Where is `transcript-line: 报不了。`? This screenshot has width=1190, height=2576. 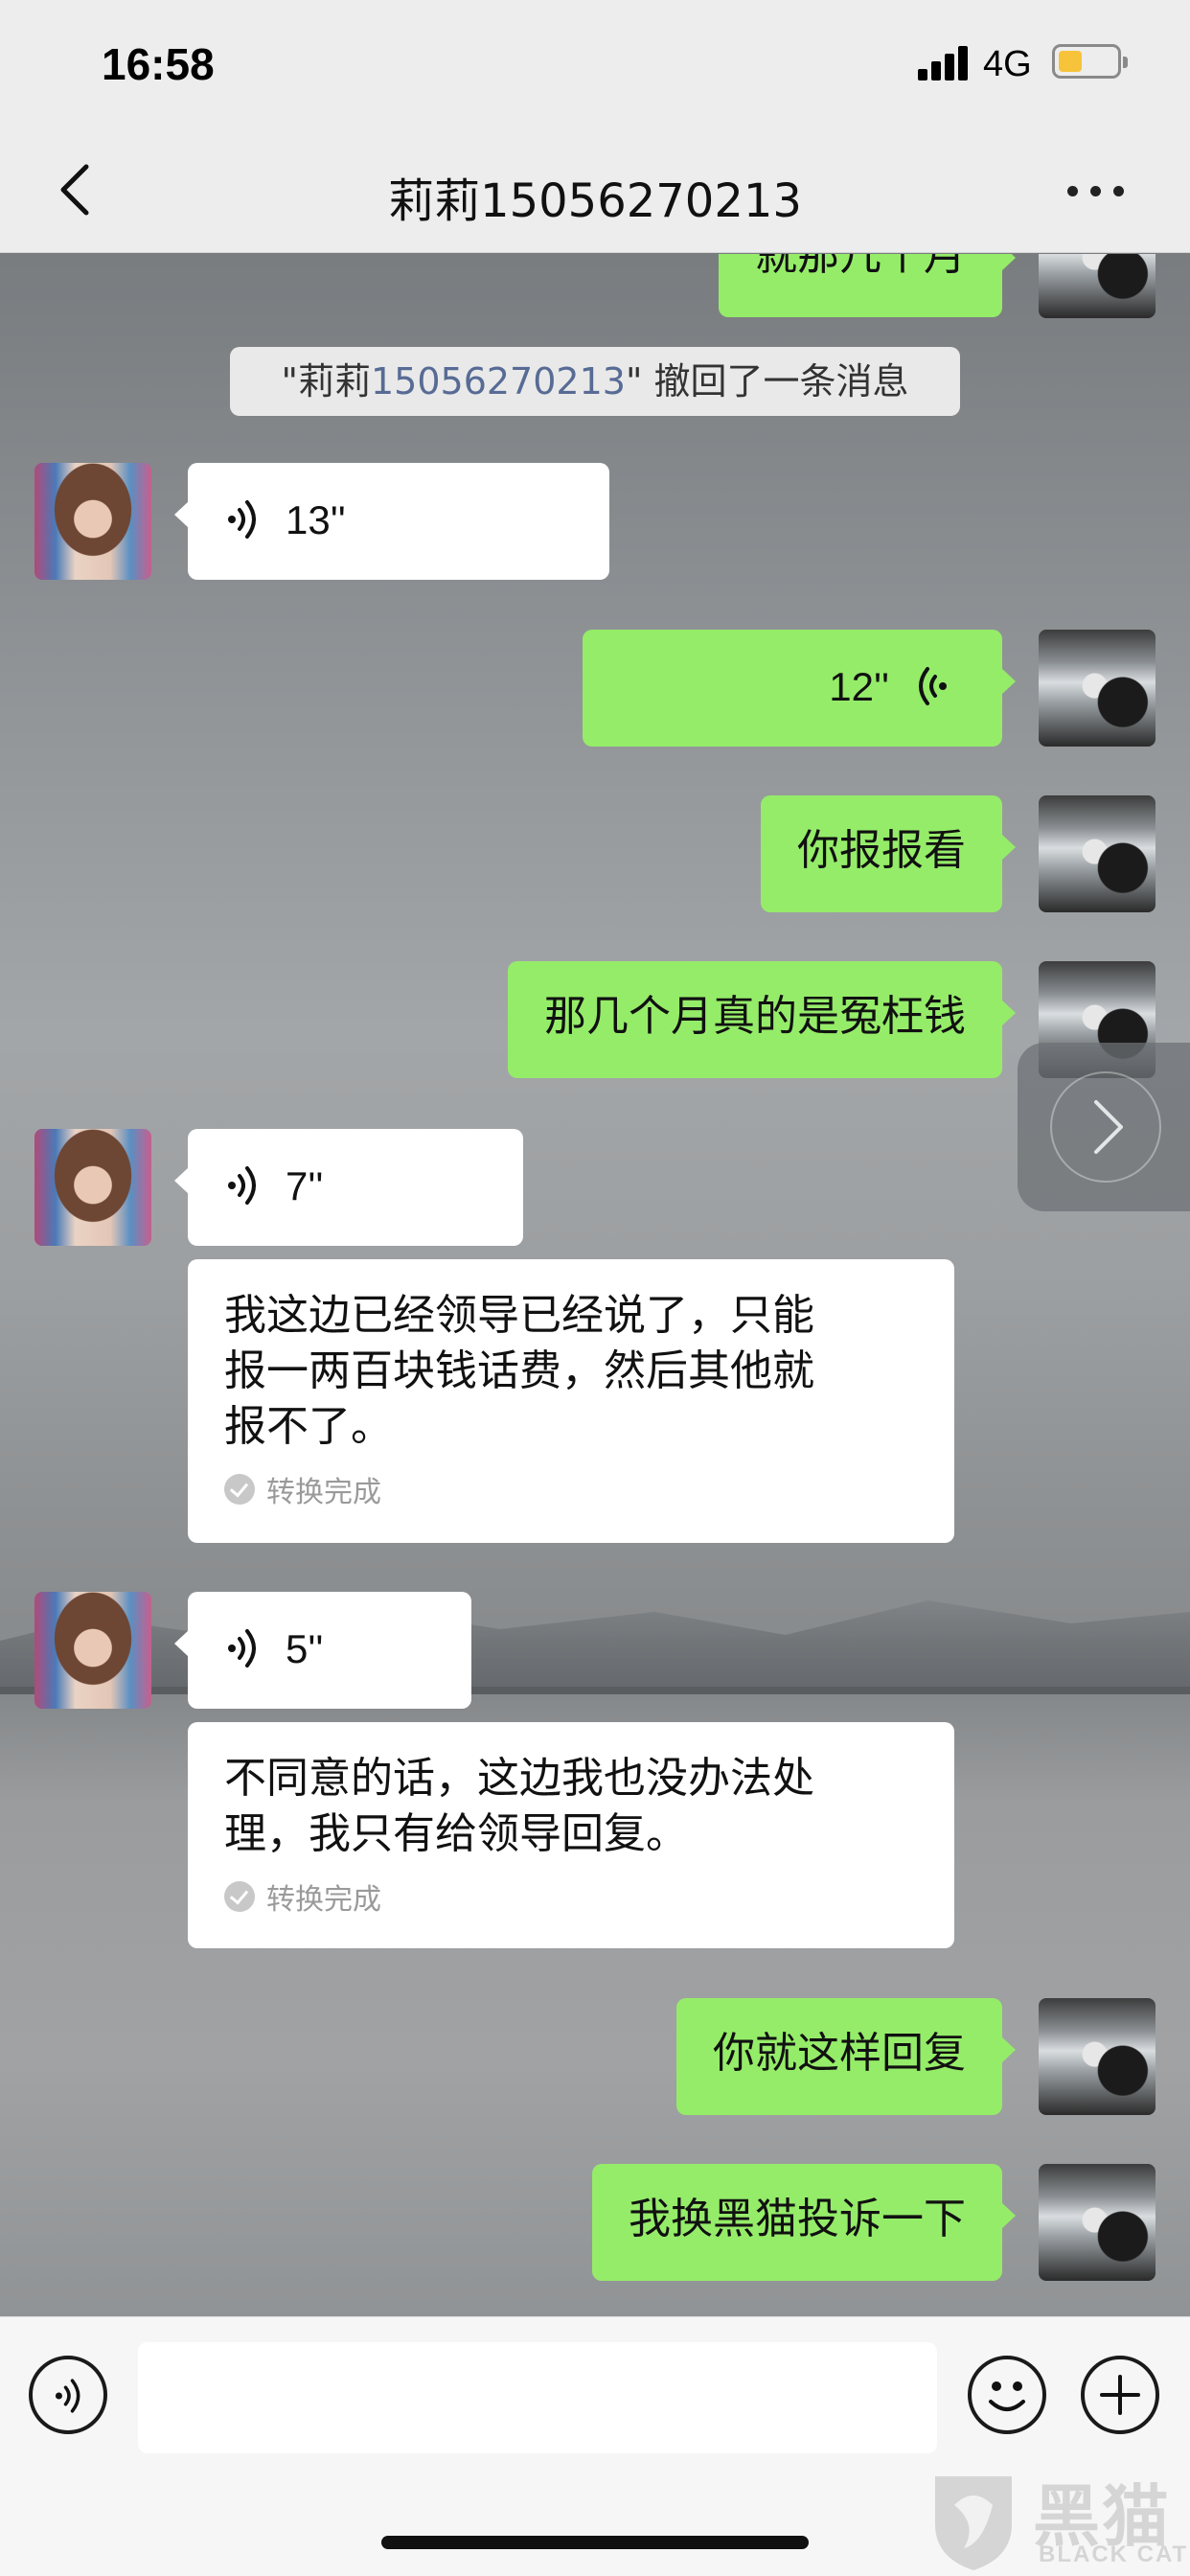 transcript-line: 报不了。 is located at coordinates (309, 1426).